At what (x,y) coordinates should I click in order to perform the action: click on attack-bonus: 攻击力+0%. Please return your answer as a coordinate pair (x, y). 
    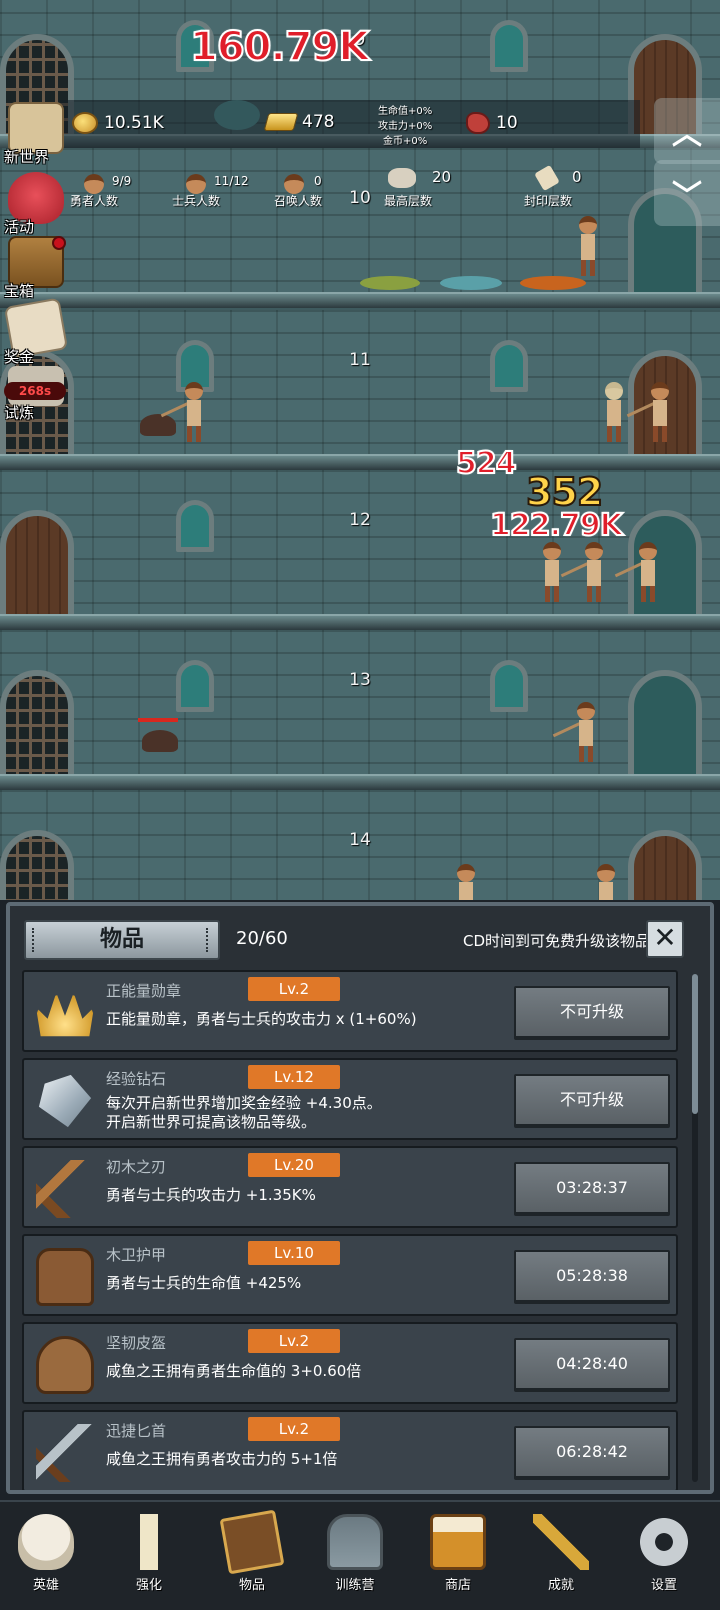
    Looking at the image, I should click on (405, 126).